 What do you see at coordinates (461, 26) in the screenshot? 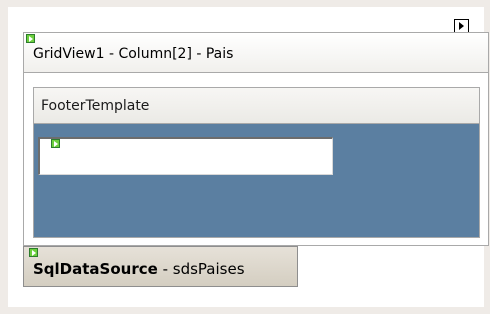
I see `smart-tag-arrow-icon` at bounding box center [461, 26].